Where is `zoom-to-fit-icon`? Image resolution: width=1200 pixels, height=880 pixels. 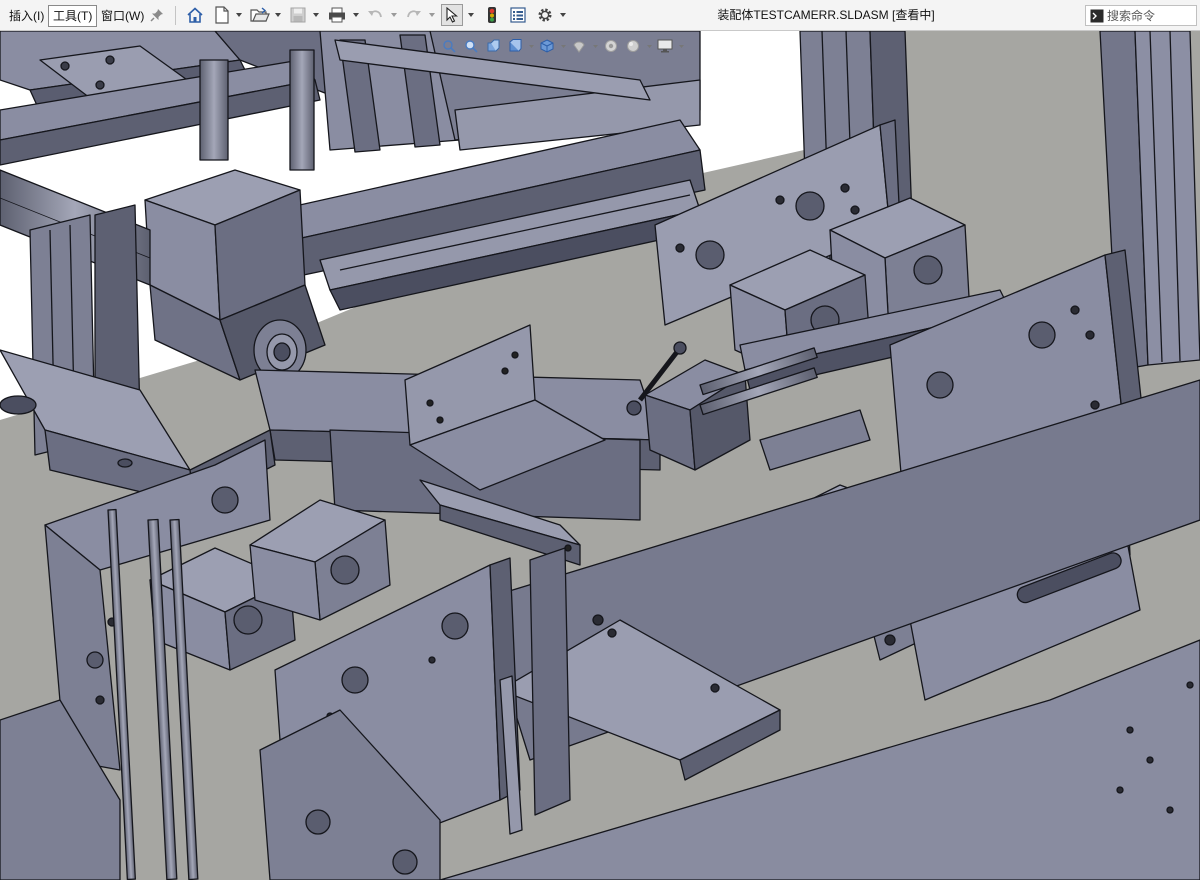
zoom-to-fit-icon is located at coordinates (449, 46).